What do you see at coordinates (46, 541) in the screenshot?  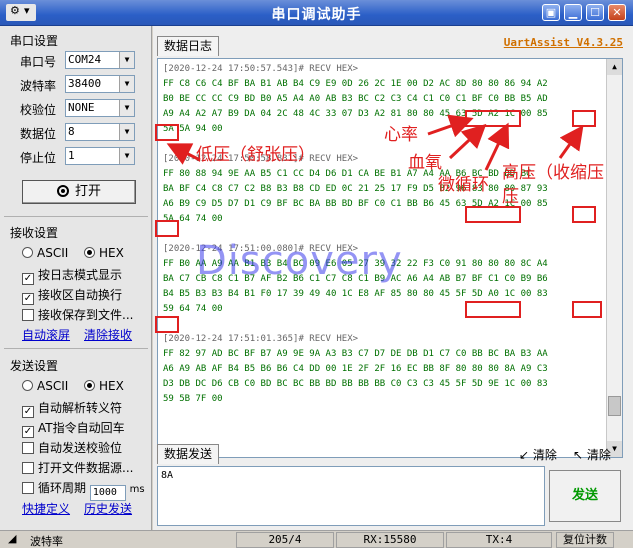 I see `status-label: 波特率` at bounding box center [46, 541].